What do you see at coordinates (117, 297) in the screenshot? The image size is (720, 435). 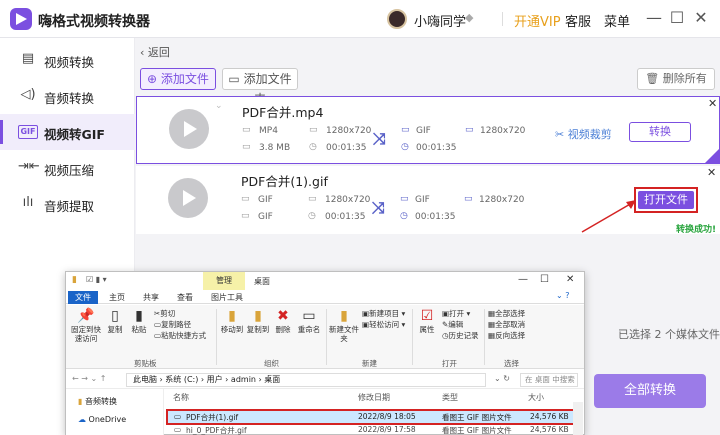 I see `tab-home: 主页` at bounding box center [117, 297].